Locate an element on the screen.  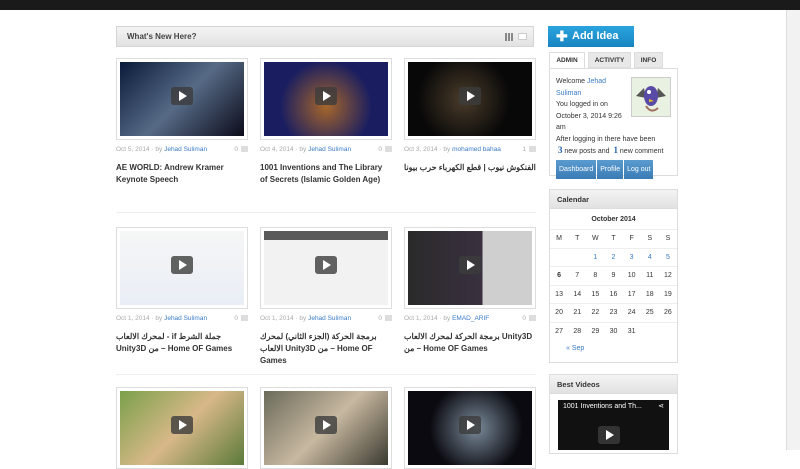
calendar-day: 7 is located at coordinates (577, 275).